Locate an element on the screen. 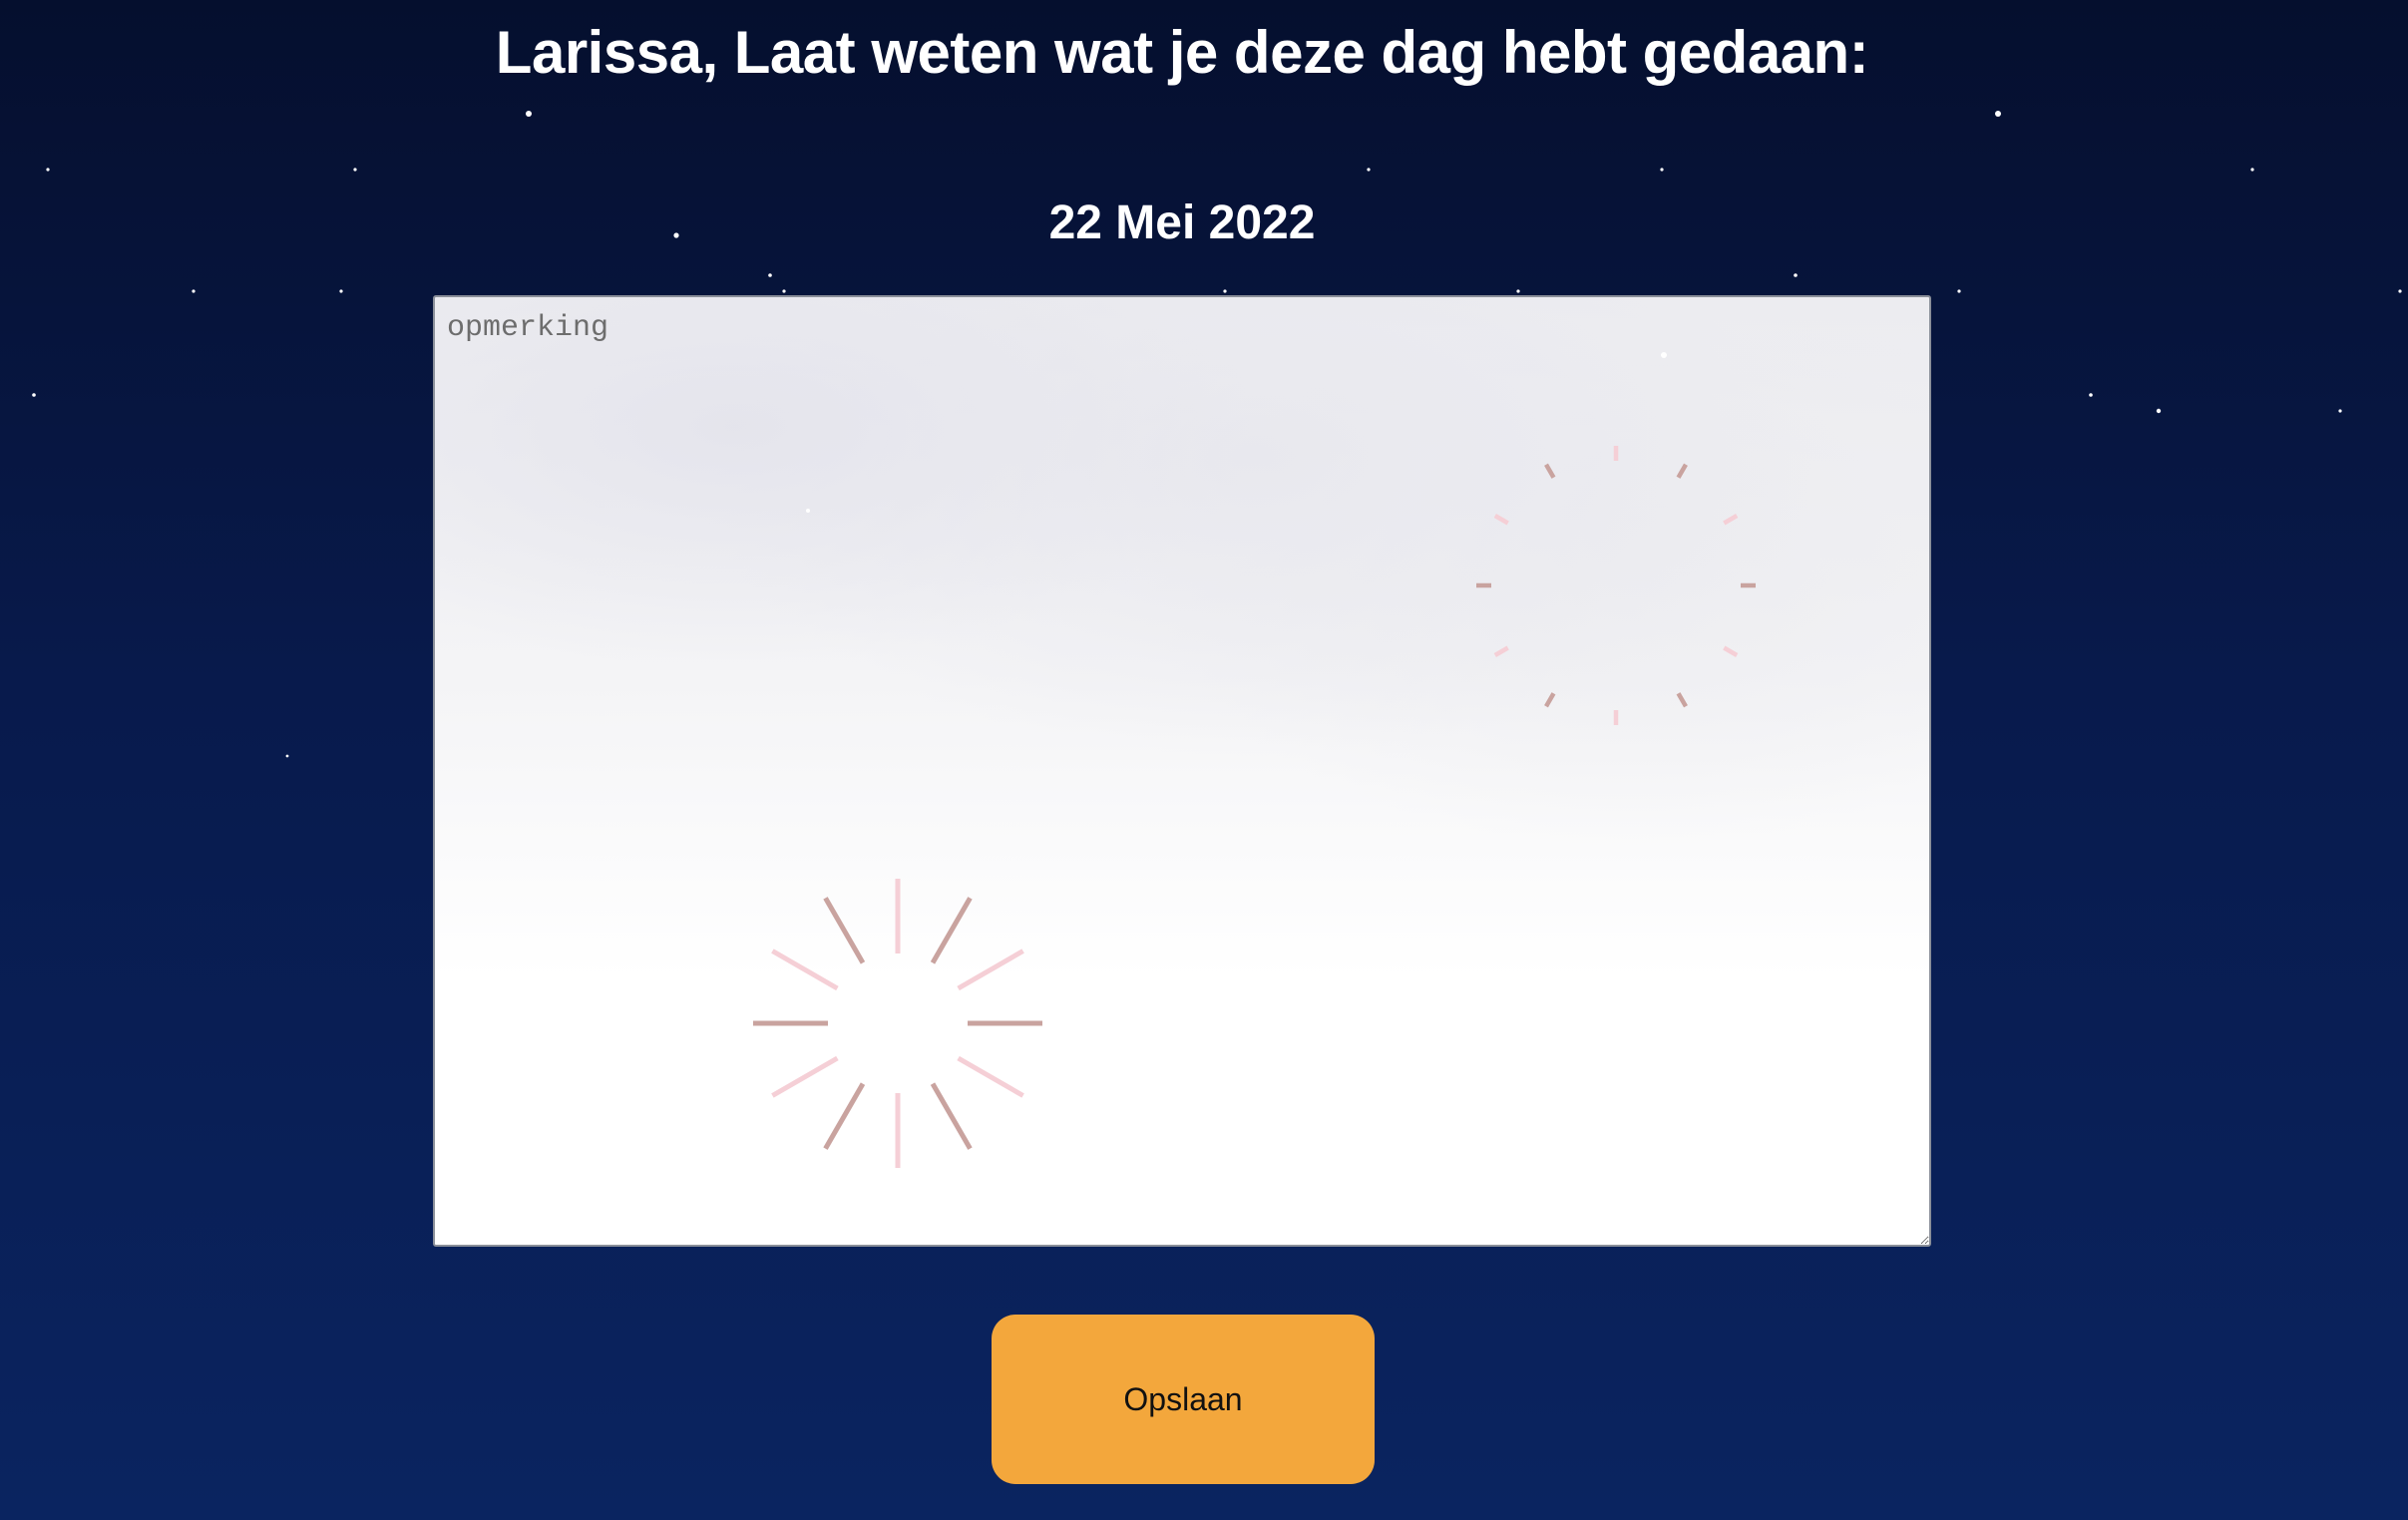  date-heading: 22 Mei 2022 is located at coordinates (1182, 222).